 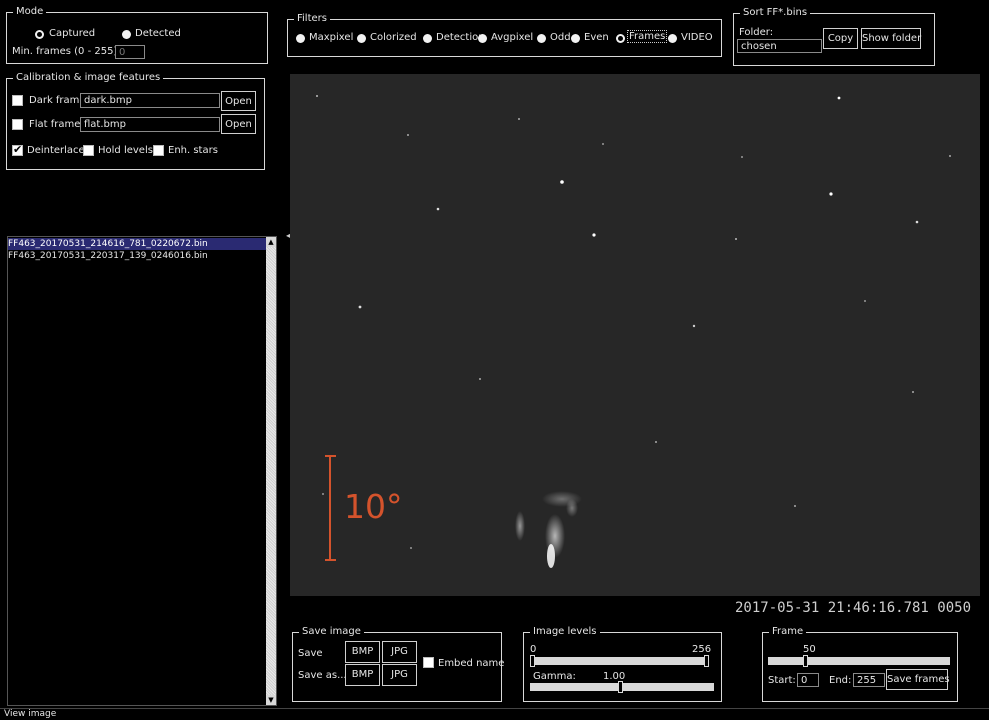 What do you see at coordinates (72, 33) in the screenshot?
I see `captured-label: Captured` at bounding box center [72, 33].